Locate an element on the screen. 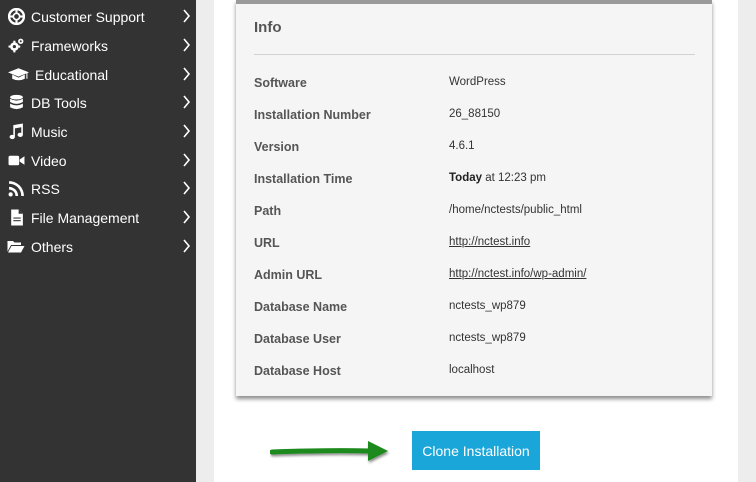  info-row-database-user: Database User nctests_wp879 is located at coordinates (474, 340).